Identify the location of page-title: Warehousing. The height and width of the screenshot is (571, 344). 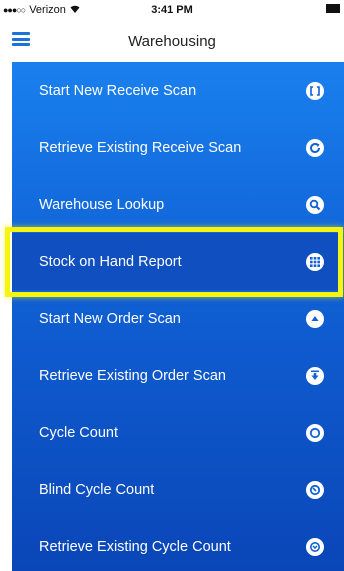
(172, 41).